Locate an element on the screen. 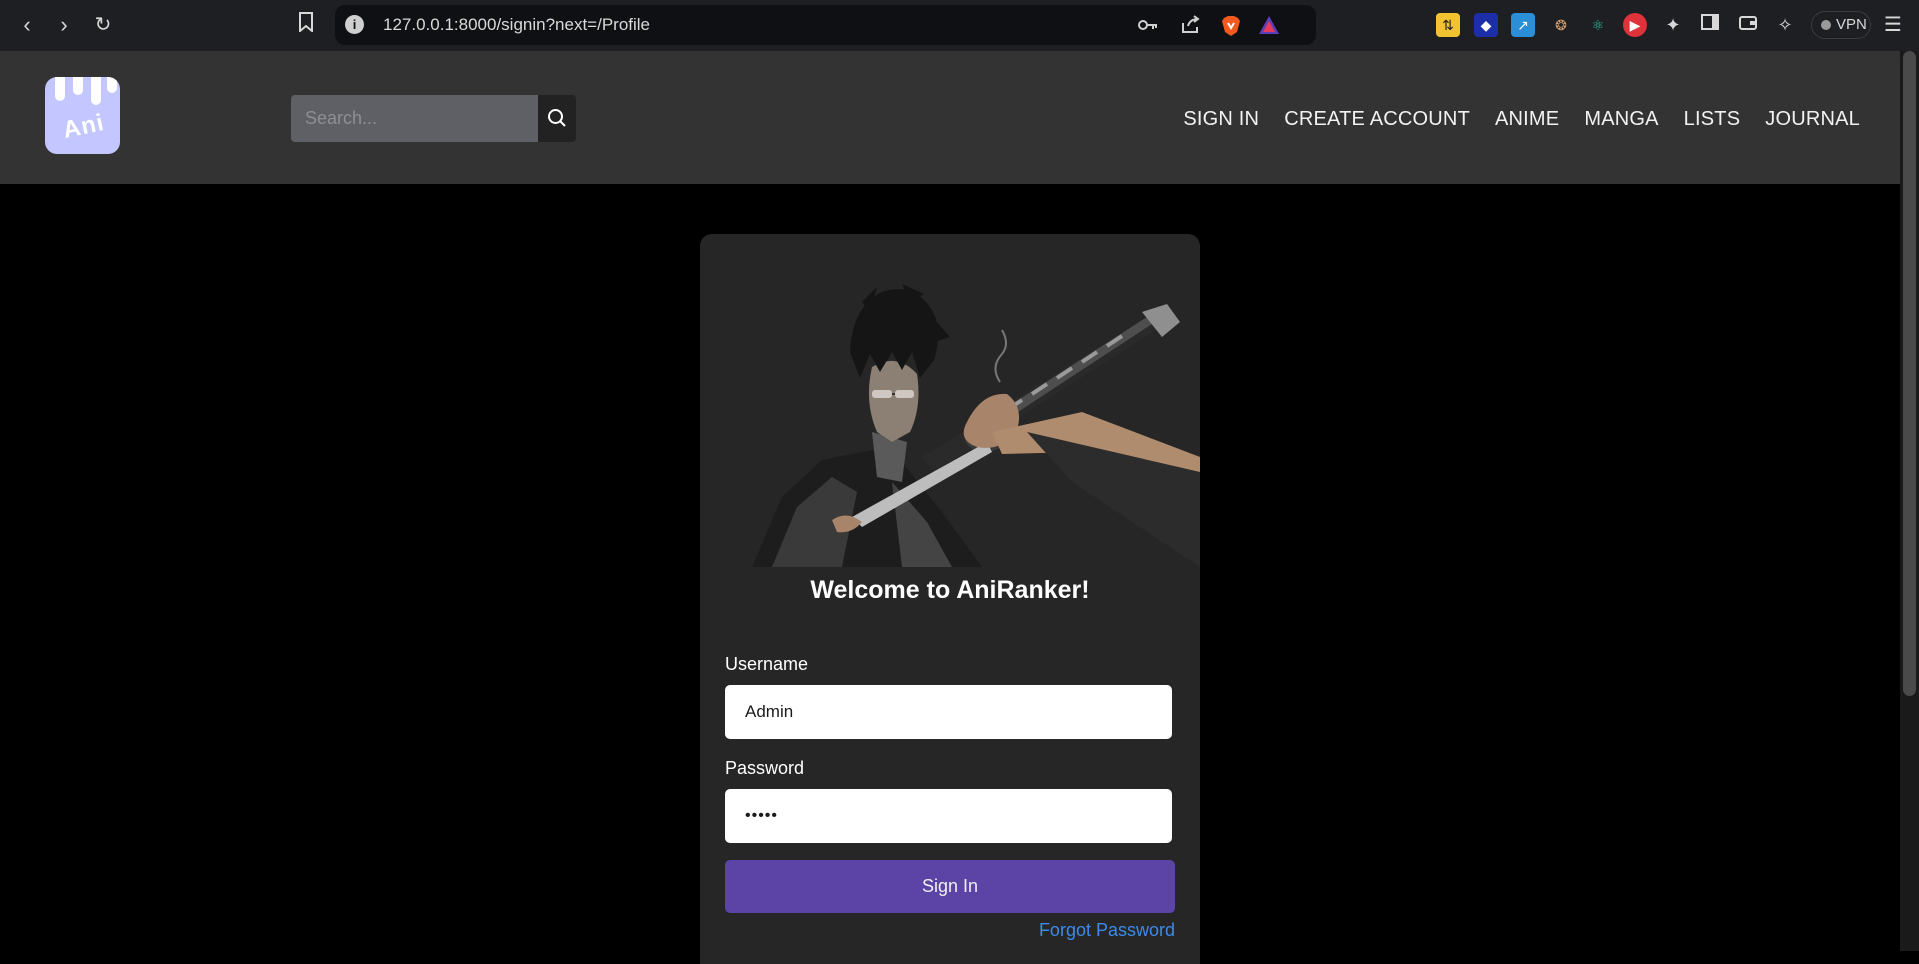 This screenshot has height=964, width=1919. key-icon is located at coordinates (1148, 26).